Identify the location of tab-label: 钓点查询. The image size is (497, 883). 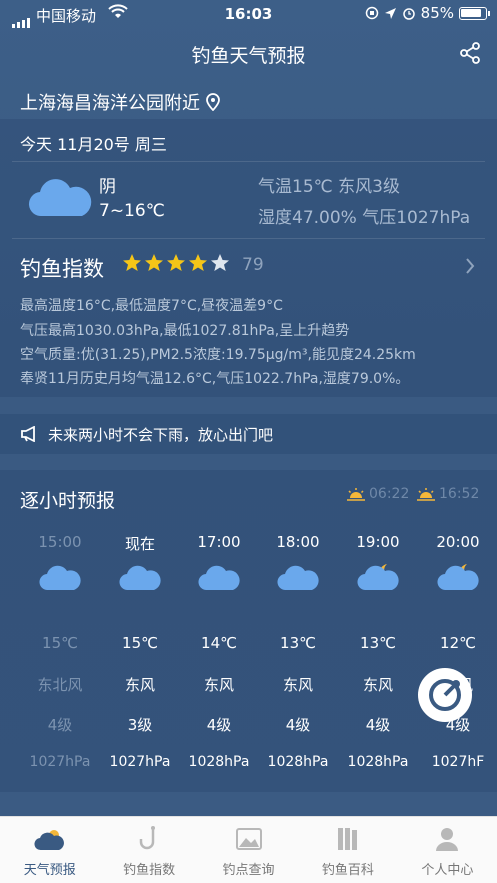
(248, 870).